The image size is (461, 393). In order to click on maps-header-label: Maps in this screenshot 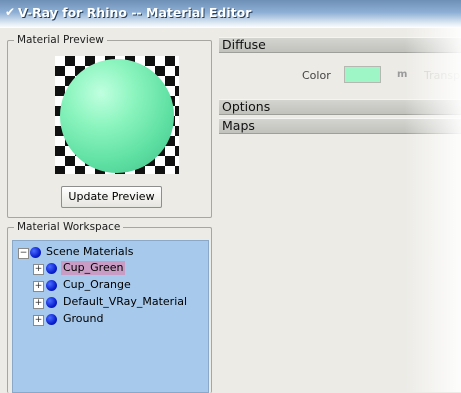, I will do `click(238, 125)`.